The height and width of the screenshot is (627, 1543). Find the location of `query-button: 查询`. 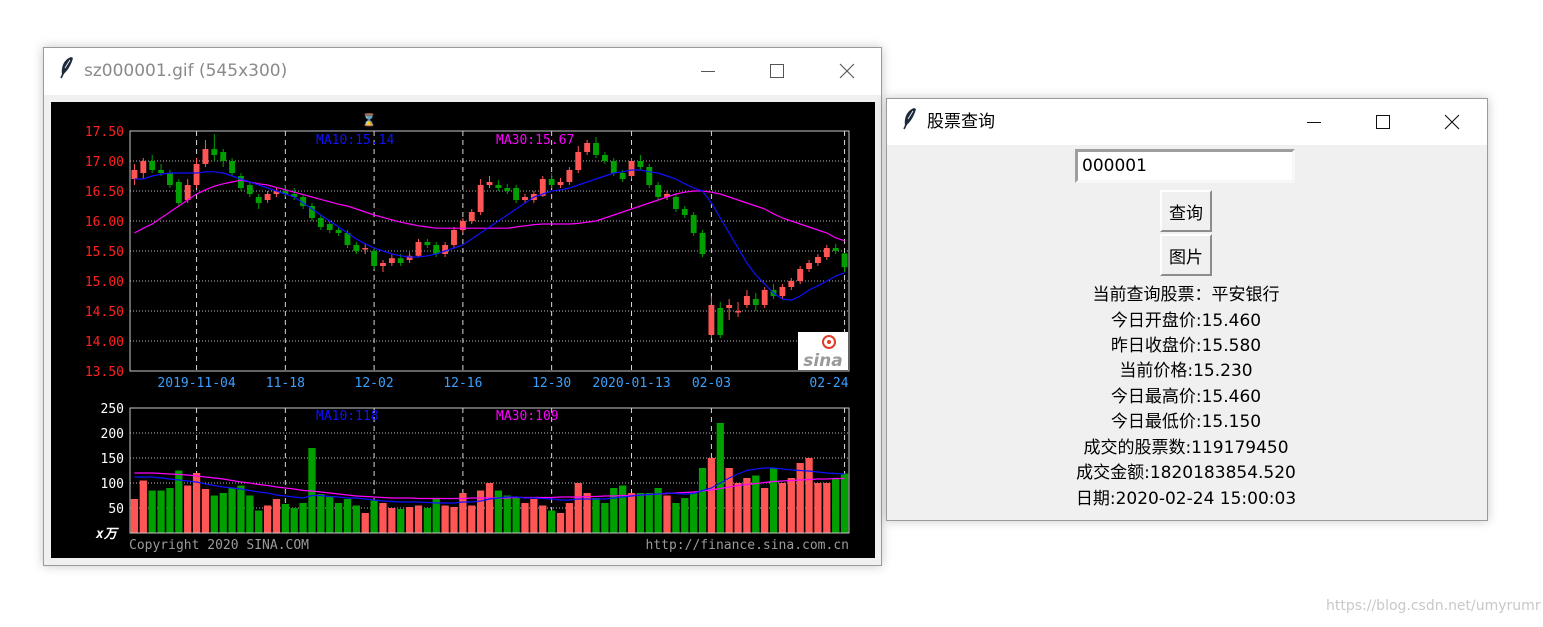

query-button: 查询 is located at coordinates (1186, 211).